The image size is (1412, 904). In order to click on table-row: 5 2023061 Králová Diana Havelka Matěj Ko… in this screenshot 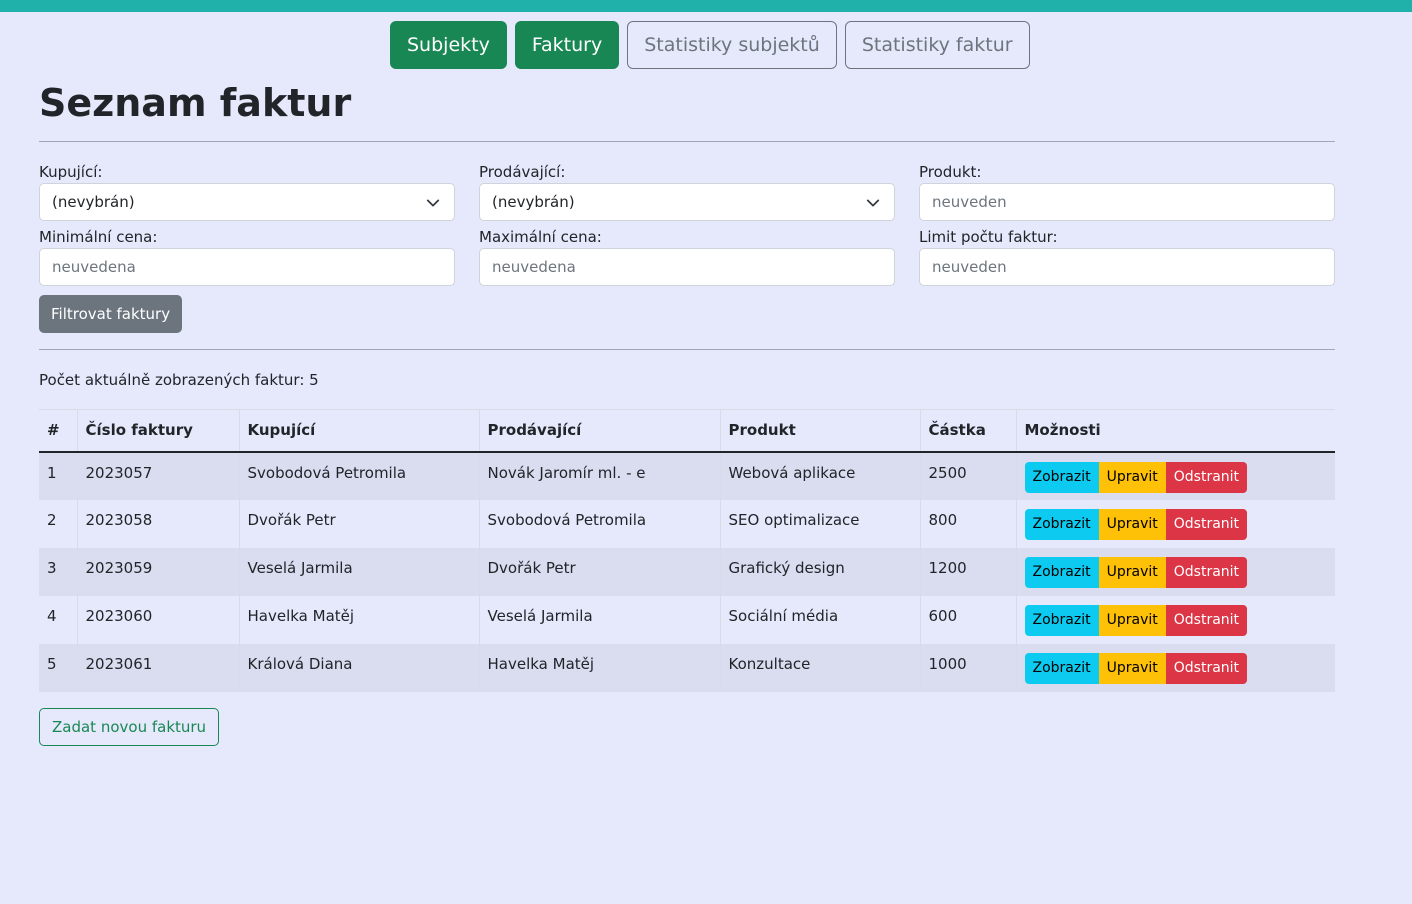, I will do `click(687, 667)`.